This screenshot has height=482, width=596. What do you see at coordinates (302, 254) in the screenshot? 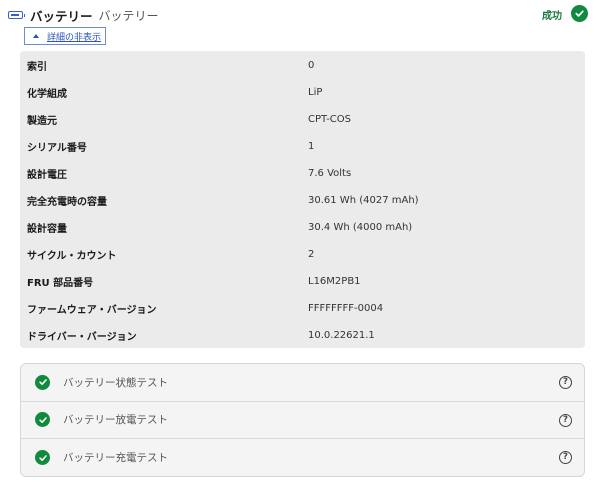
I see `detail-row: サイクル・カウント 2` at bounding box center [302, 254].